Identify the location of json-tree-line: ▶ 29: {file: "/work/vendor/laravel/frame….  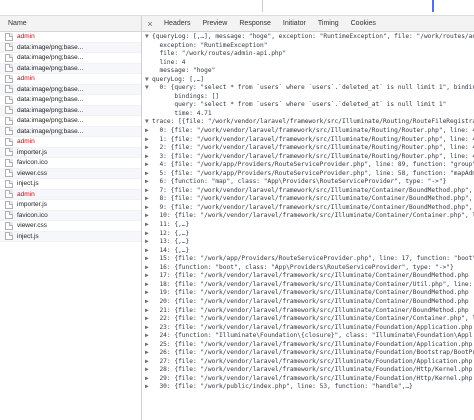
(309, 379).